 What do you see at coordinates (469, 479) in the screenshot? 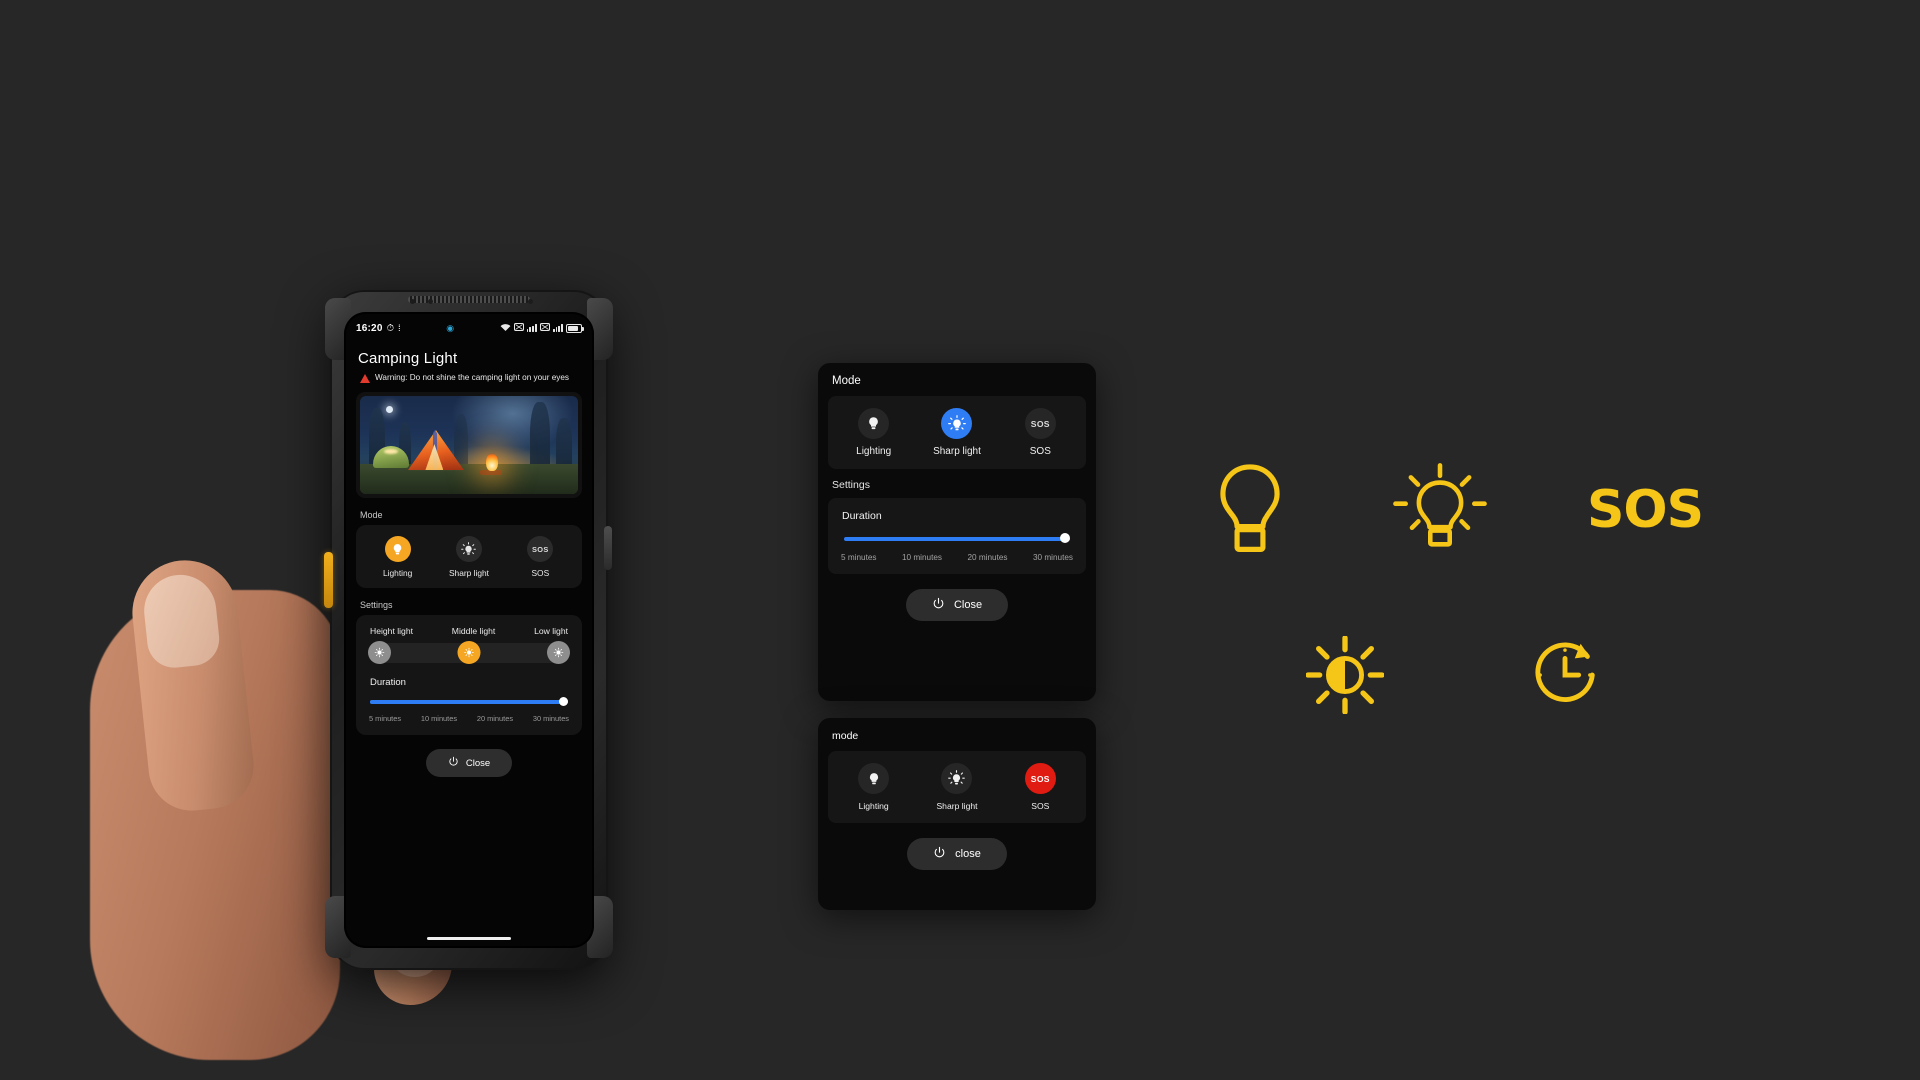
I see `ground` at bounding box center [469, 479].